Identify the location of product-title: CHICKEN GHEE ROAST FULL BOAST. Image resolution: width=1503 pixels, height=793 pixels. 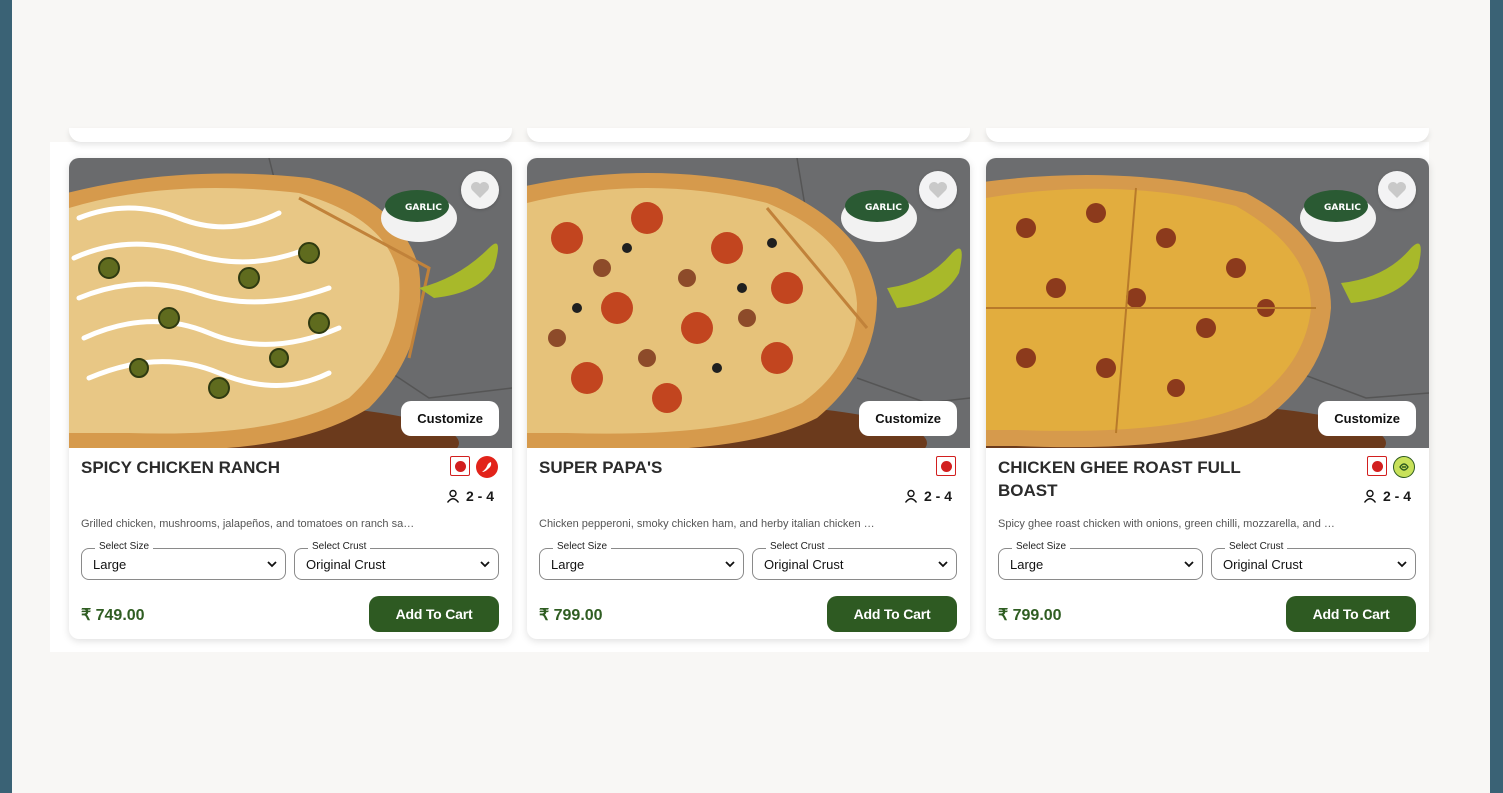
(1119, 479).